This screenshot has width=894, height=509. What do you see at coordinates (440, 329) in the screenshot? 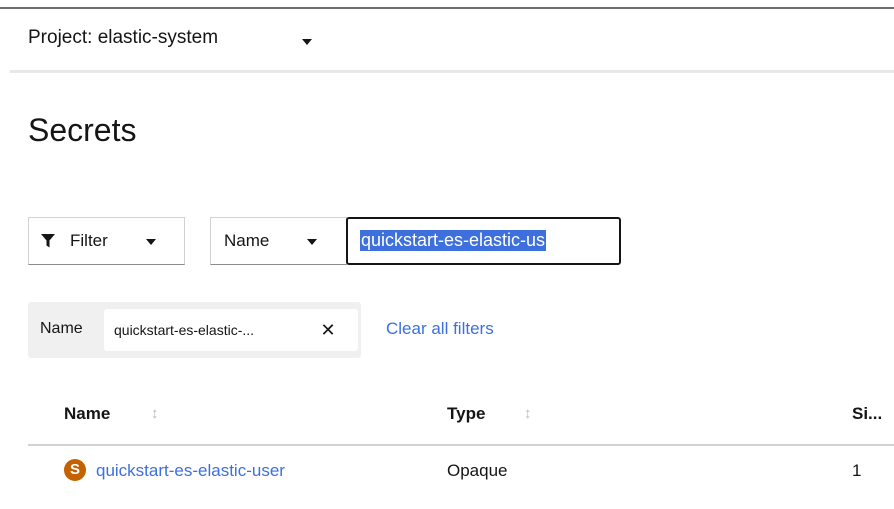
I see `clear-all-filters-link: Clear all filters` at bounding box center [440, 329].